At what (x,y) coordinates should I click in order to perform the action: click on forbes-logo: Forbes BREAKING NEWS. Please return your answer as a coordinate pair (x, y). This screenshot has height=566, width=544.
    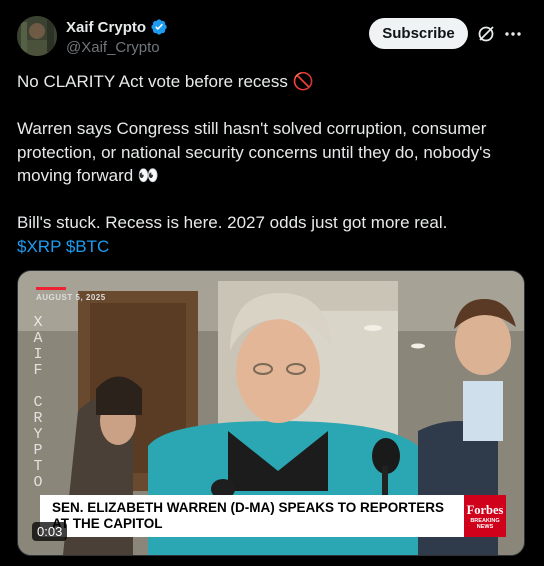
    Looking at the image, I should click on (485, 516).